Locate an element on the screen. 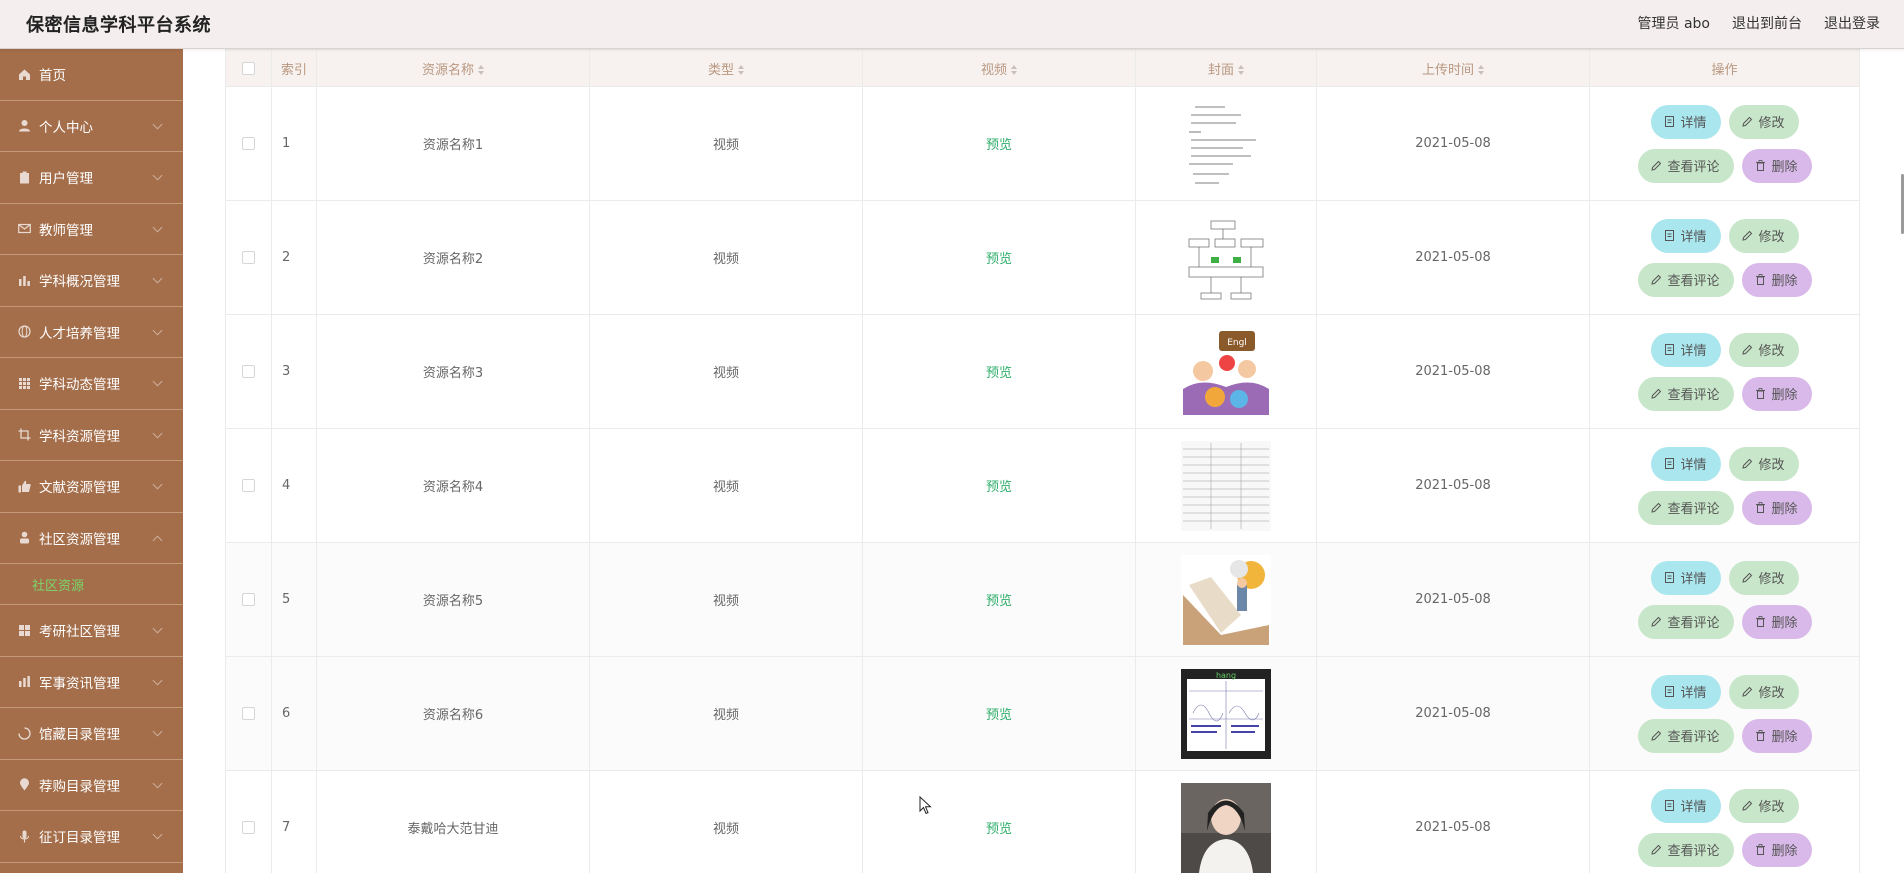 This screenshot has width=1904, height=873. cover-cell: Engl is located at coordinates (1226, 371).